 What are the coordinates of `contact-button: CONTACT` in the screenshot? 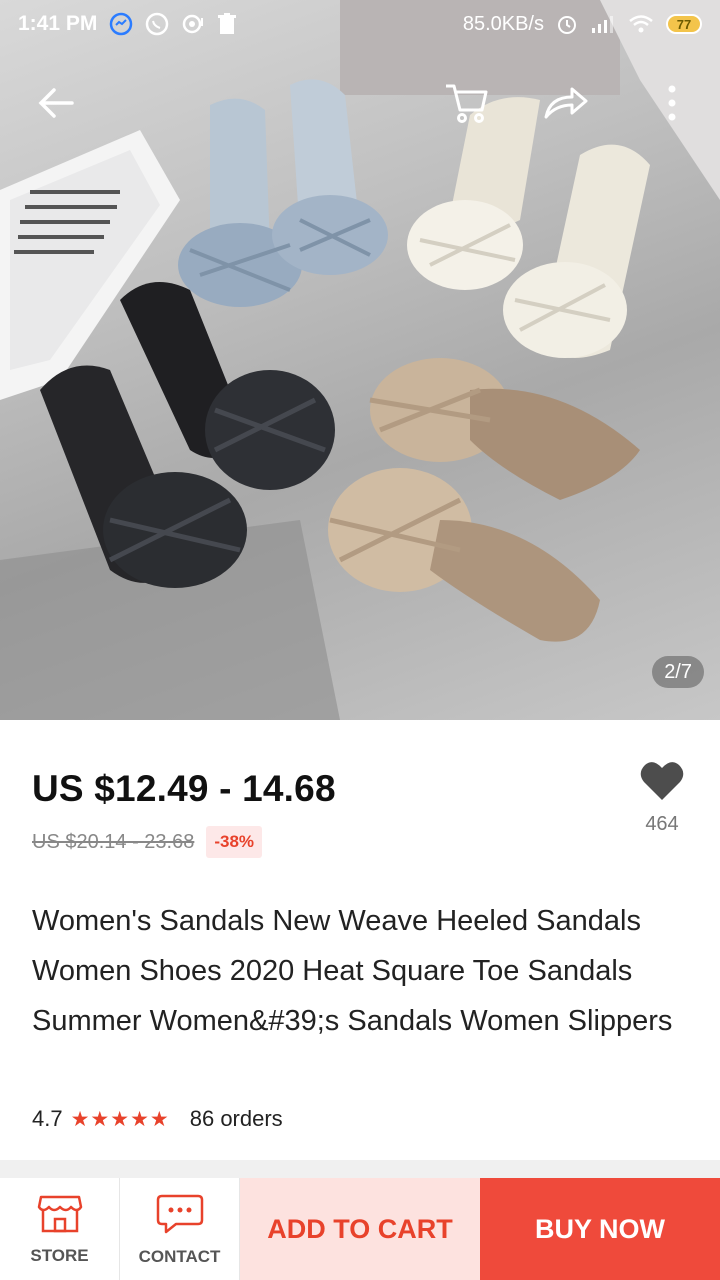 It's located at (180, 1229).